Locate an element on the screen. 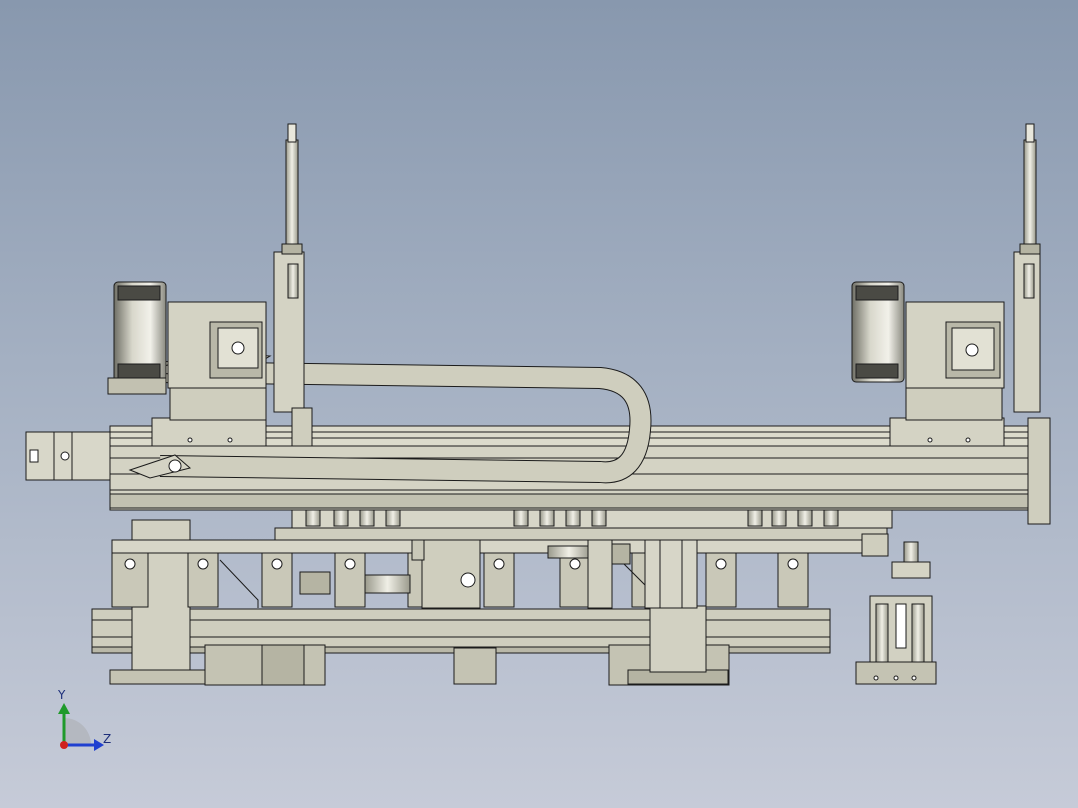 The width and height of the screenshot is (1078, 808). x-axis-origin is located at coordinates (64, 745).